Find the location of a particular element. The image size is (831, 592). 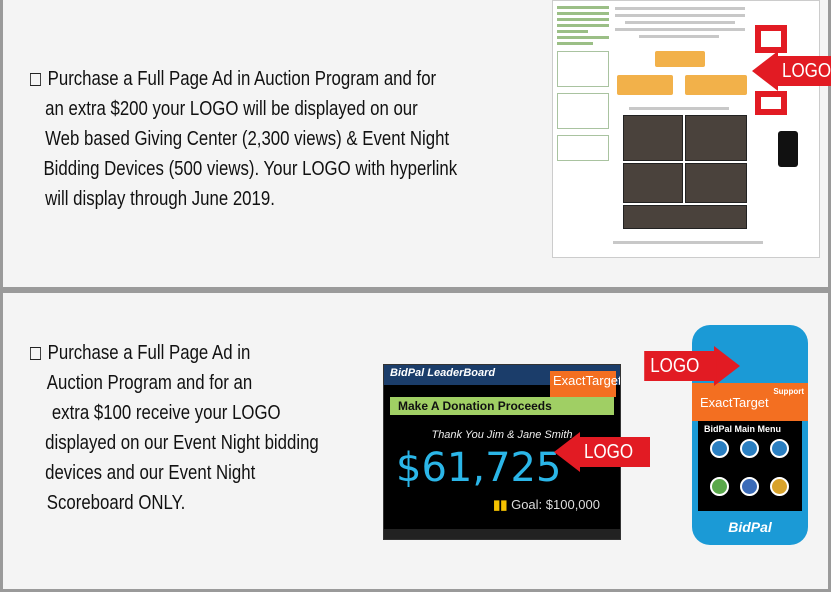

leaderboard-footer is located at coordinates (502, 534).